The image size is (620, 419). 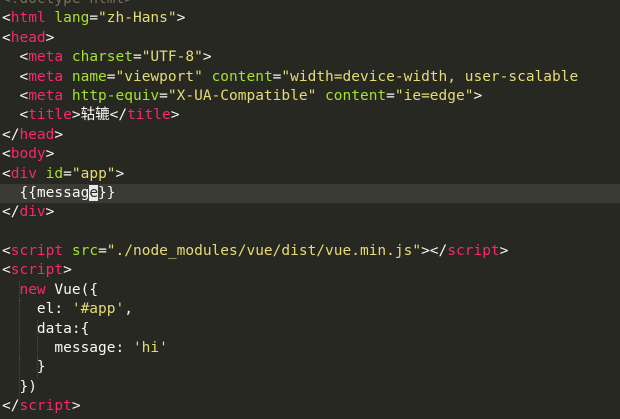 What do you see at coordinates (242, 76) in the screenshot?
I see `code-token: content` at bounding box center [242, 76].